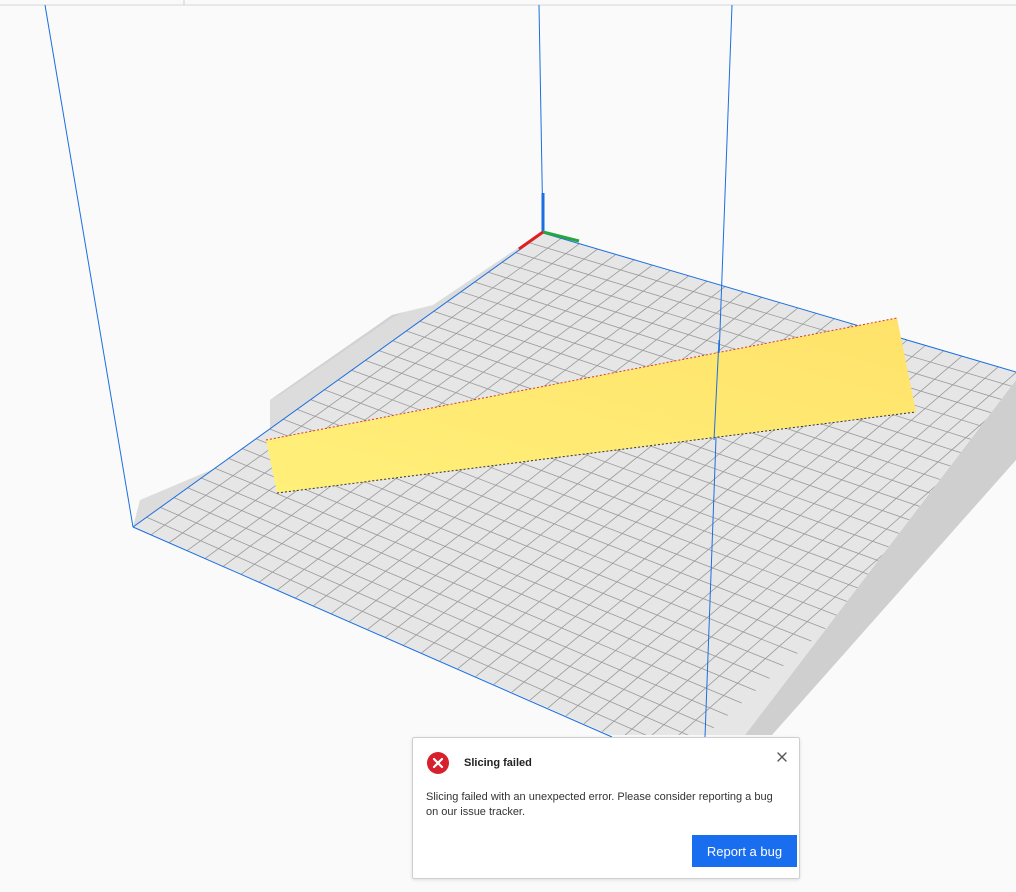 The image size is (1016, 892). I want to click on close-icon, so click(782, 757).